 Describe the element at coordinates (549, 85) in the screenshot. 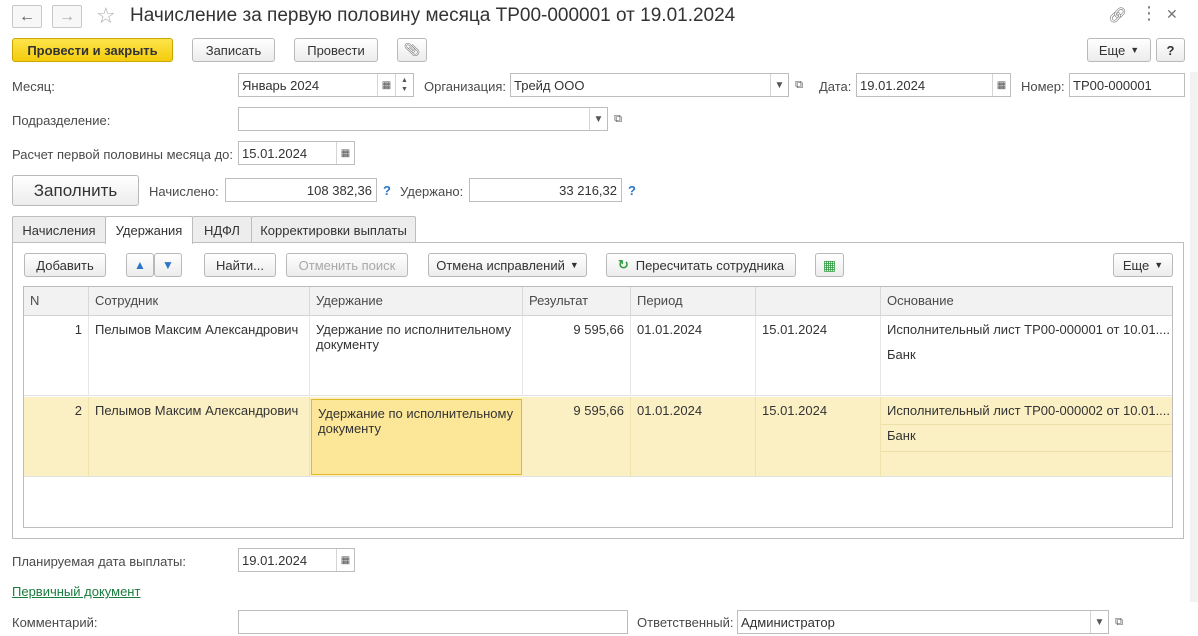

I see `organization-value: Трейд ООО` at that location.